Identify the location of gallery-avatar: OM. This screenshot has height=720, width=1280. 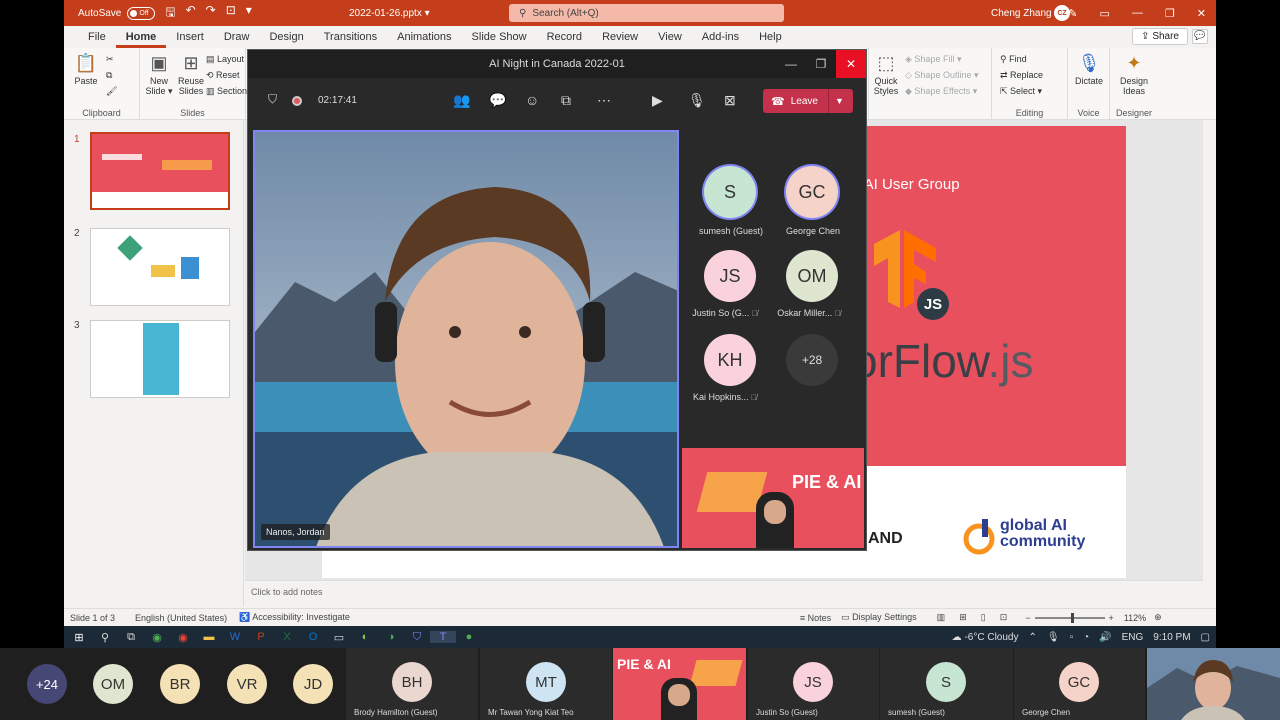
(113, 684).